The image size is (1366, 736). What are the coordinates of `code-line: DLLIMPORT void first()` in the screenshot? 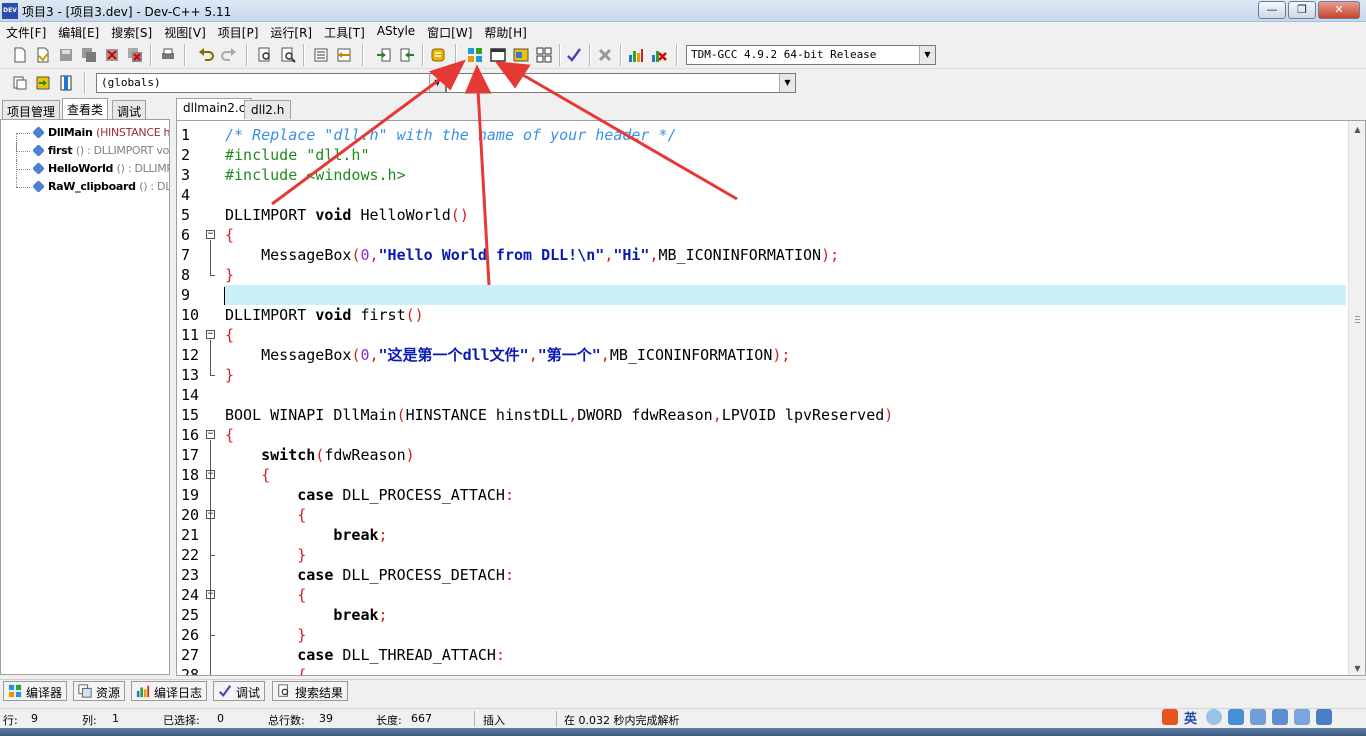 It's located at (786, 315).